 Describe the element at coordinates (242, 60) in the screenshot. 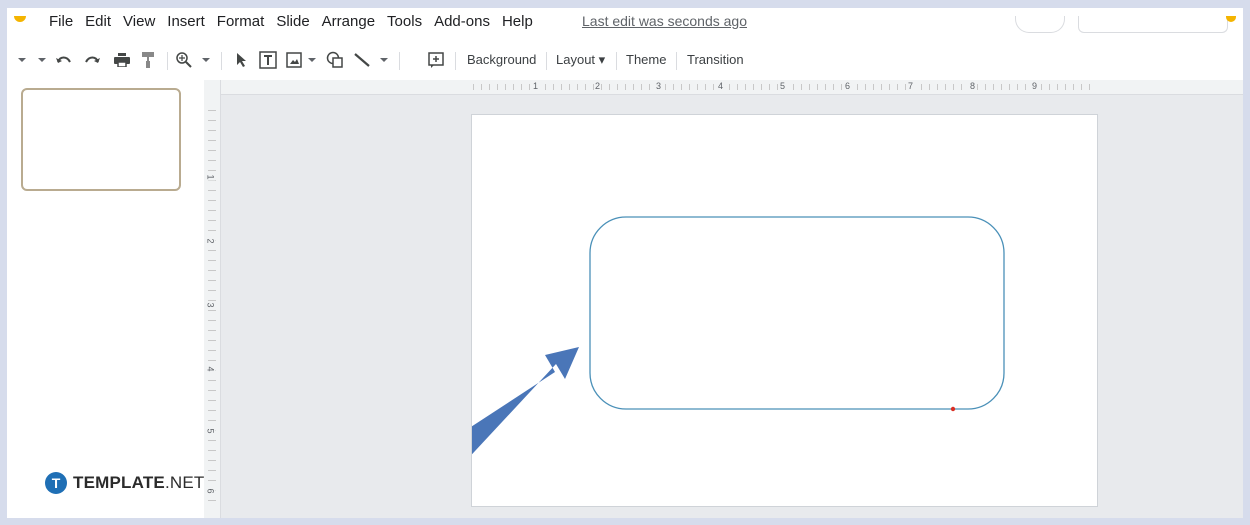

I see `select-icon` at that location.